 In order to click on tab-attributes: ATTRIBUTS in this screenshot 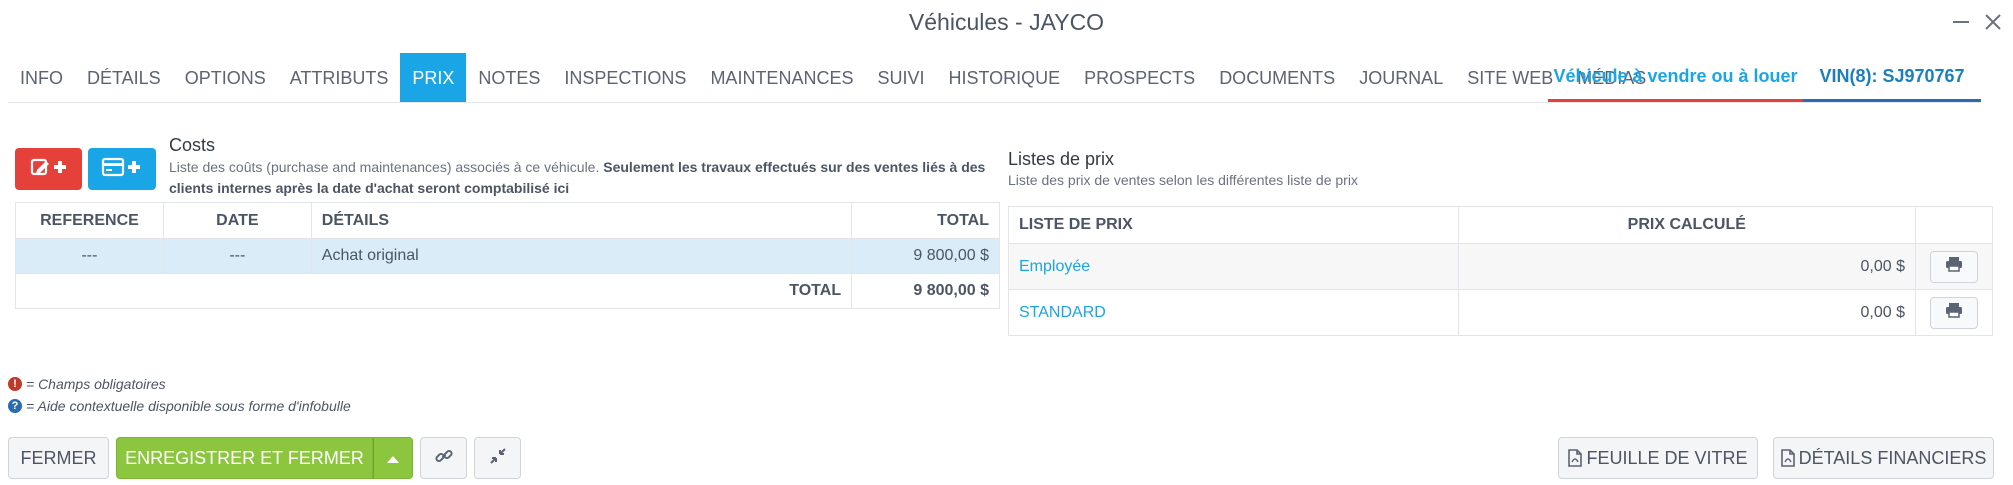, I will do `click(339, 78)`.